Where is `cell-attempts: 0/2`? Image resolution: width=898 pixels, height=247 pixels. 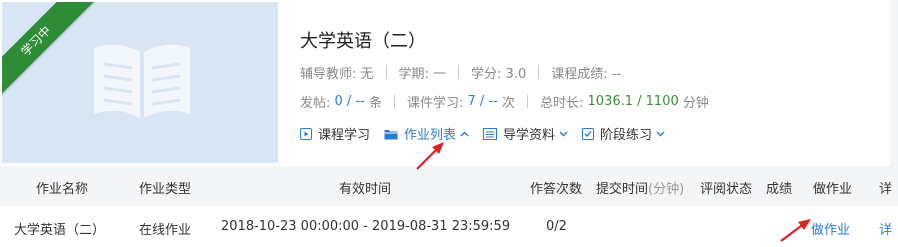
cell-attempts: 0/2 is located at coordinates (556, 226).